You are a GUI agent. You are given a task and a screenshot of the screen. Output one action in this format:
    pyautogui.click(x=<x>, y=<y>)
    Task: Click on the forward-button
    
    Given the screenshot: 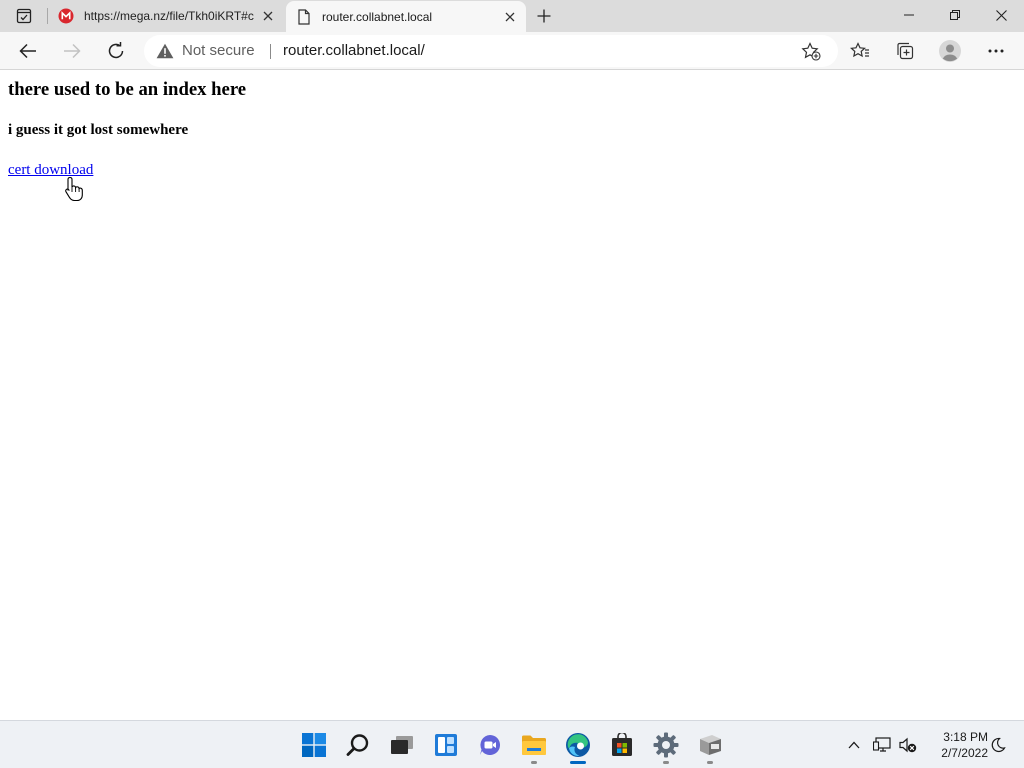 What is the action you would take?
    pyautogui.click(x=72, y=51)
    